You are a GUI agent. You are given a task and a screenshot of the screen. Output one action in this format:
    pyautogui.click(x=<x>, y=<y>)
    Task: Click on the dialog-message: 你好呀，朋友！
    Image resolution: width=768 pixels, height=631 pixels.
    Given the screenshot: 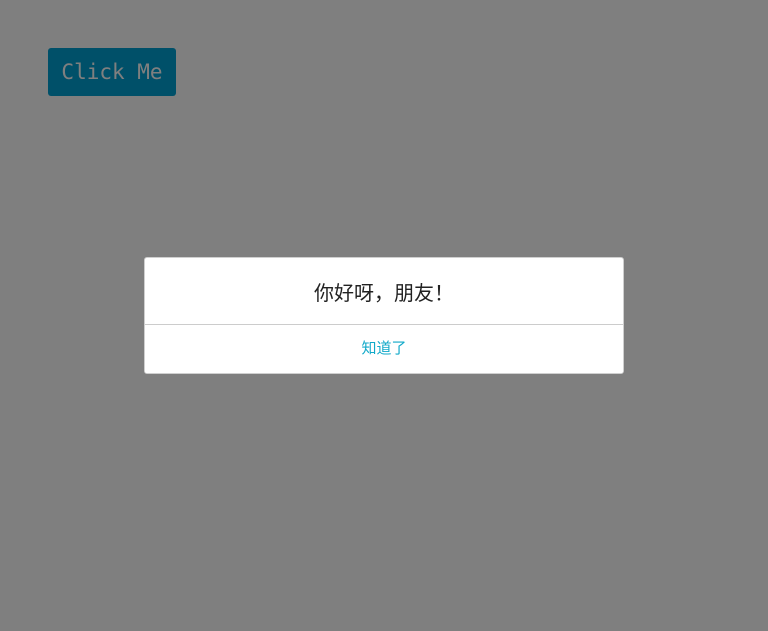 What is the action you would take?
    pyautogui.click(x=384, y=291)
    